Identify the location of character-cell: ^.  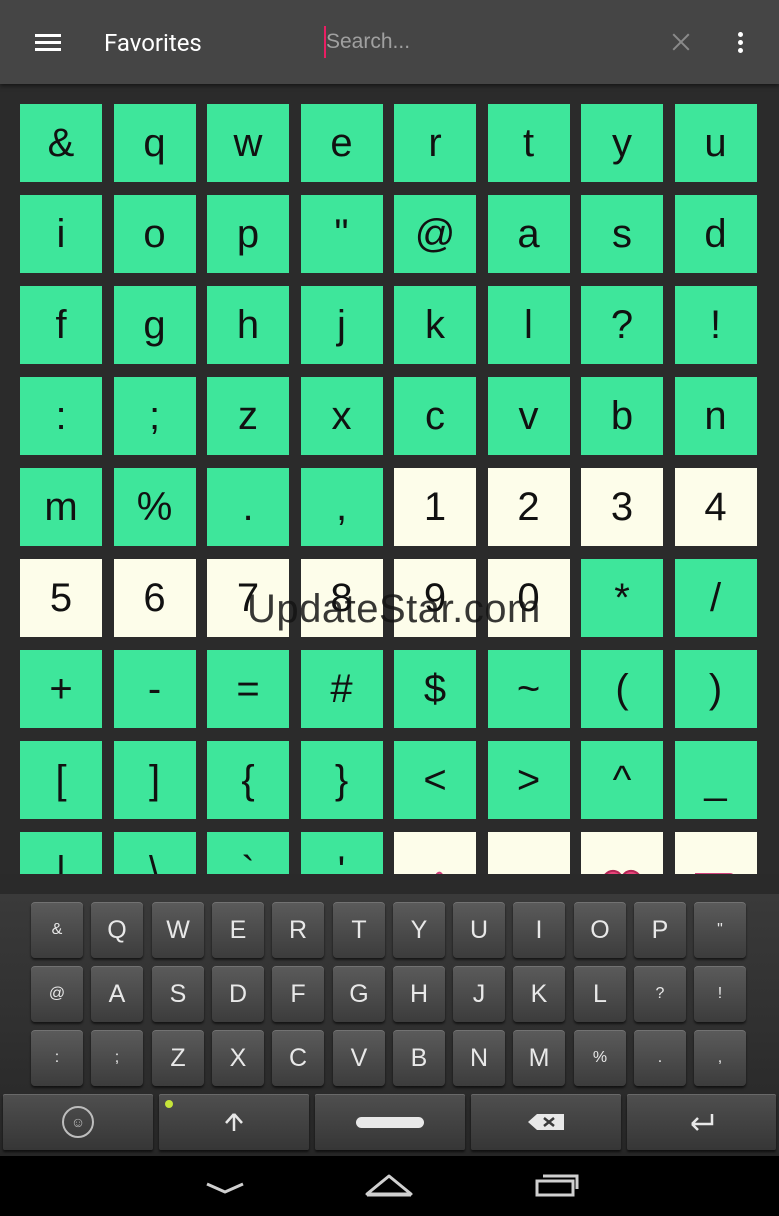
(622, 780).